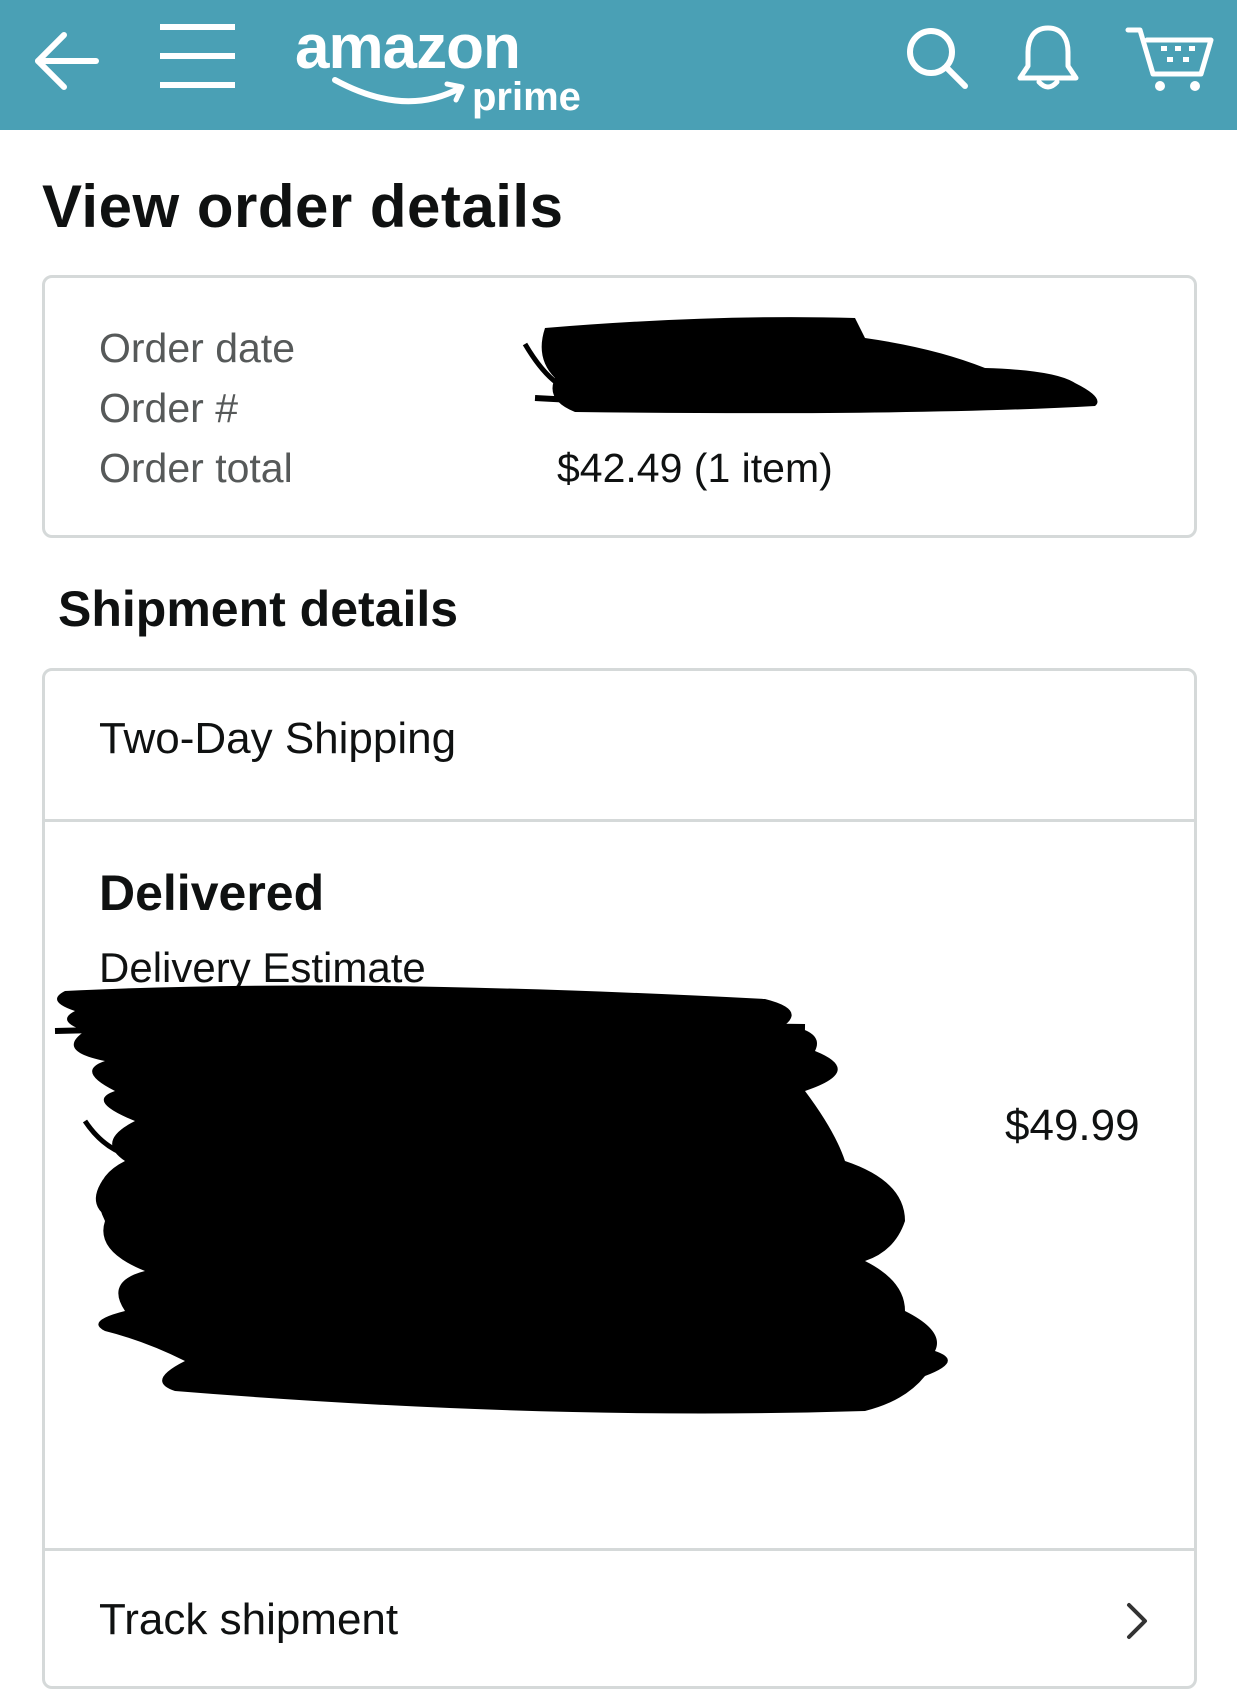  I want to click on hamburger-menu-icon, so click(197, 56).